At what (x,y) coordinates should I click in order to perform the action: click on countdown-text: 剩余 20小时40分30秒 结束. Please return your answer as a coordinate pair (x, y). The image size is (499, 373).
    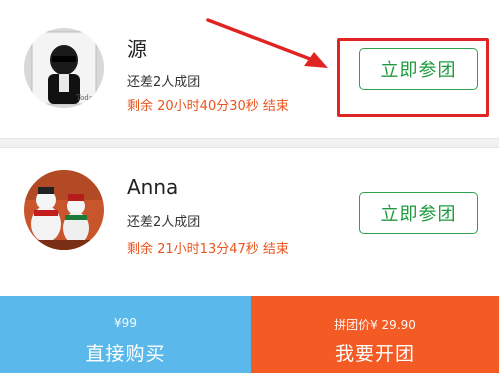
    Looking at the image, I should click on (208, 106).